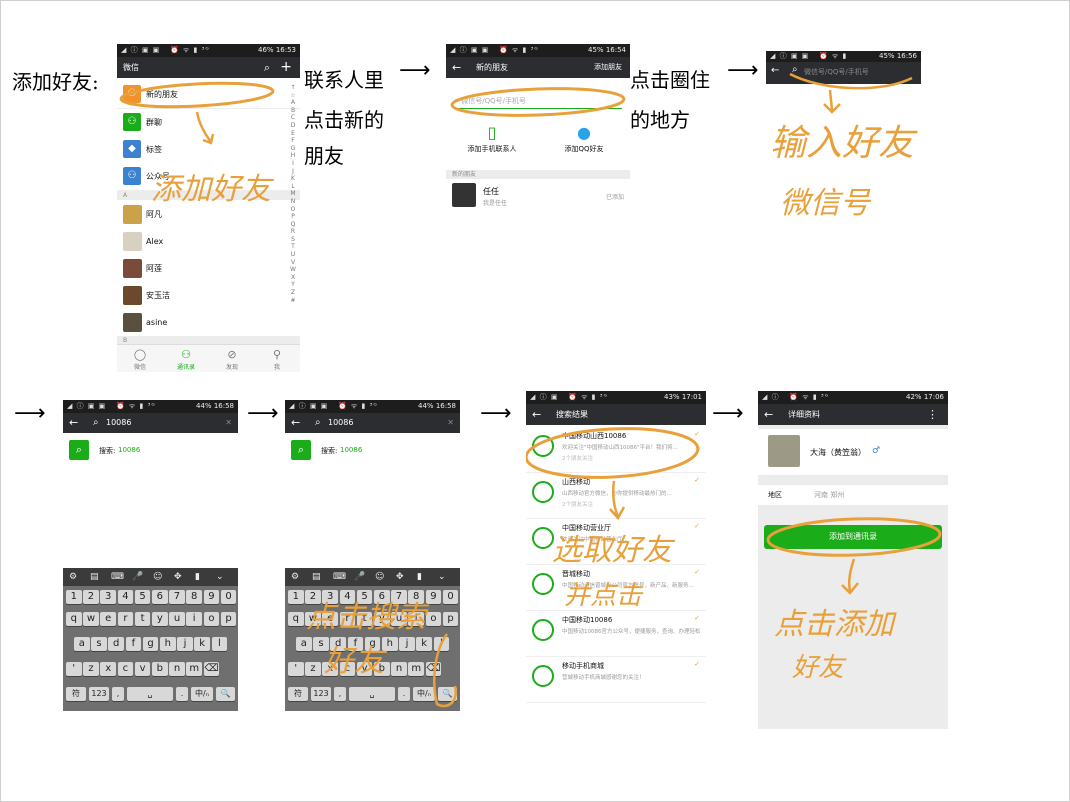 This screenshot has height=802, width=1070. I want to click on keyboard-key: g, so click(150, 644).